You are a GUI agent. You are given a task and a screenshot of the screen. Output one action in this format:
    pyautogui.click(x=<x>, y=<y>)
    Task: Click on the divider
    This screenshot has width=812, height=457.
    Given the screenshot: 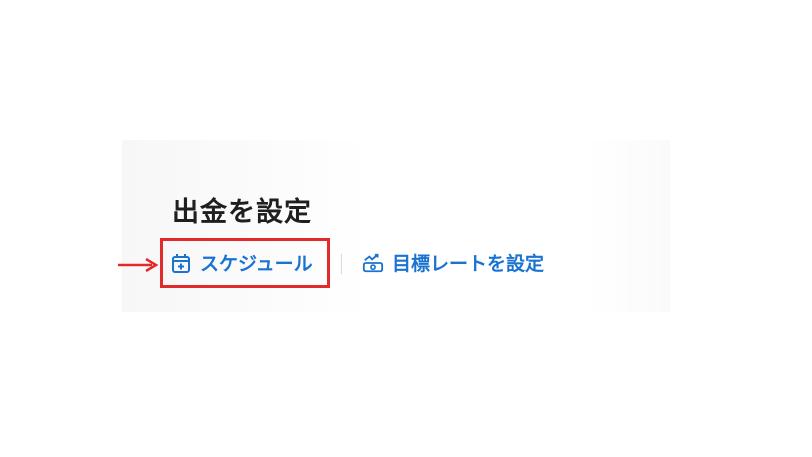 What is the action you would take?
    pyautogui.click(x=341, y=264)
    